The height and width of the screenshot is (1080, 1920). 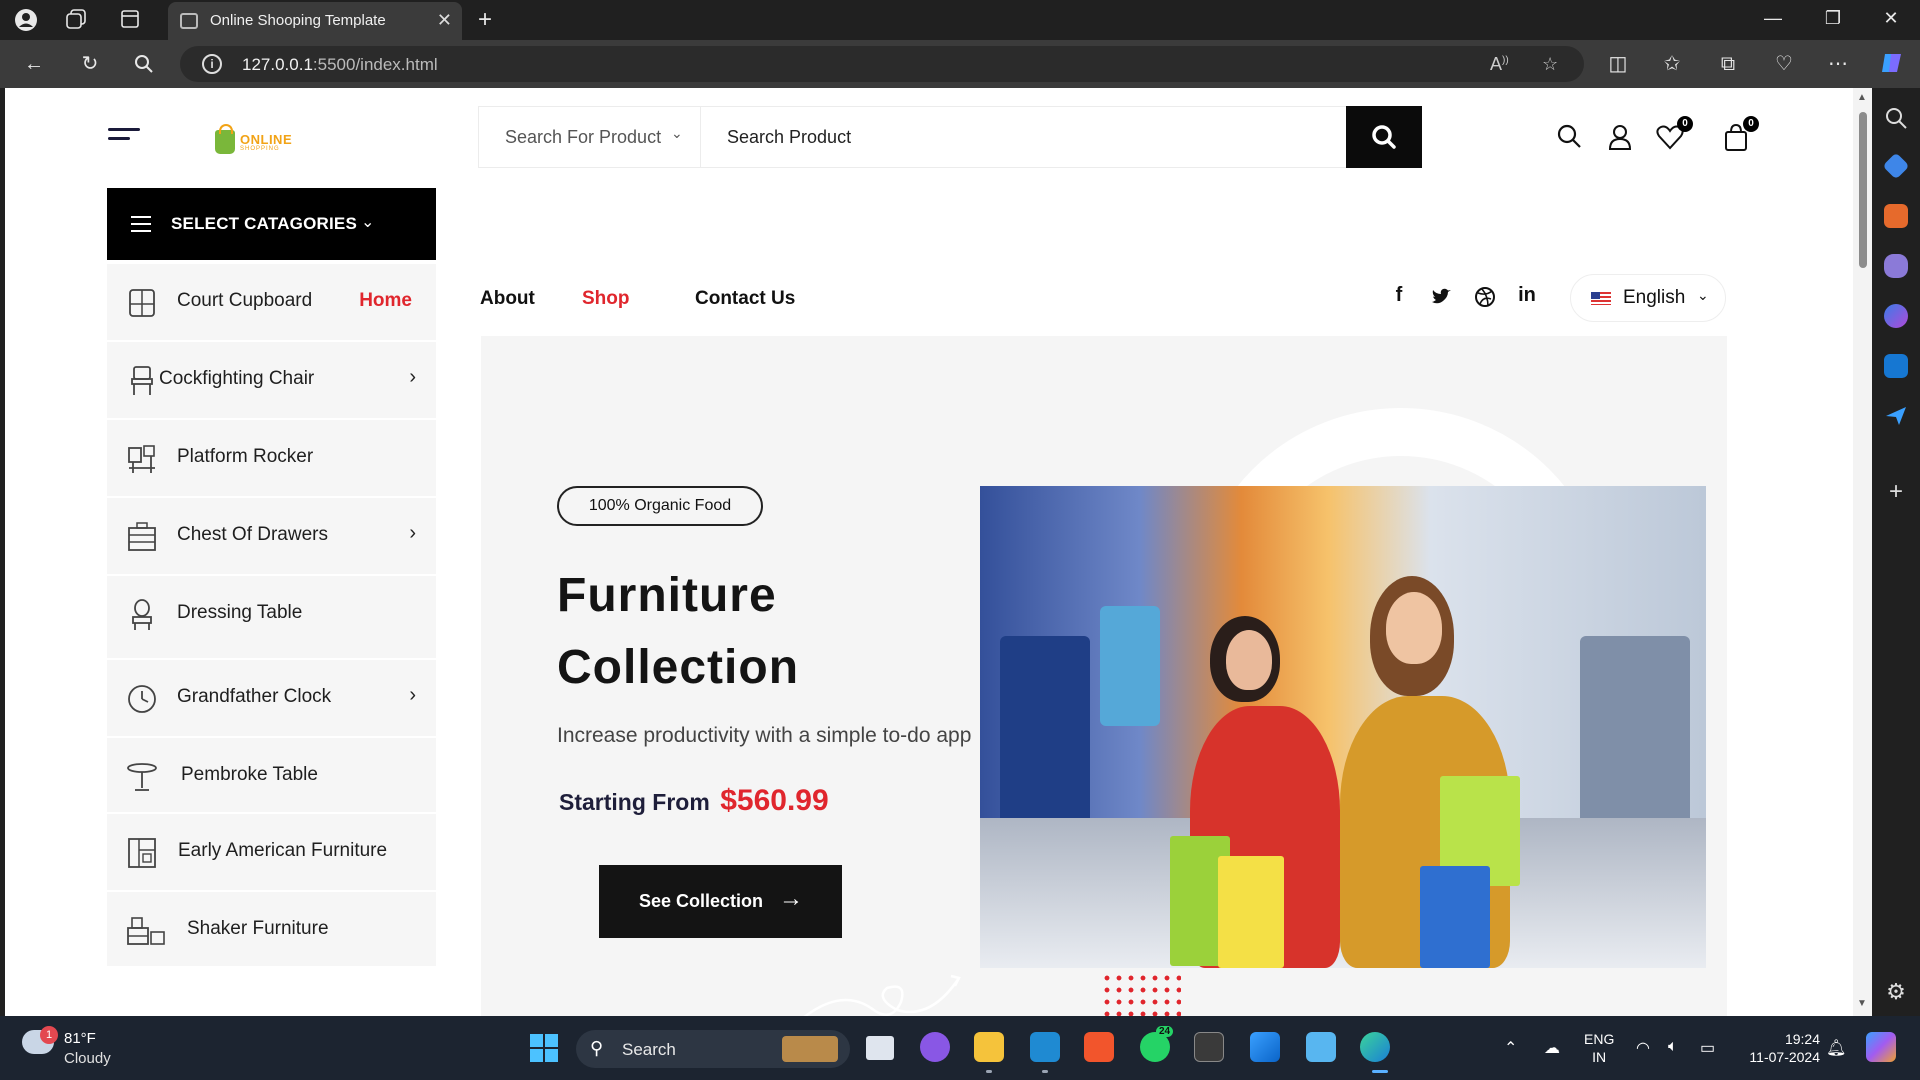 I want to click on arrow-right-icon: →, so click(x=791, y=898).